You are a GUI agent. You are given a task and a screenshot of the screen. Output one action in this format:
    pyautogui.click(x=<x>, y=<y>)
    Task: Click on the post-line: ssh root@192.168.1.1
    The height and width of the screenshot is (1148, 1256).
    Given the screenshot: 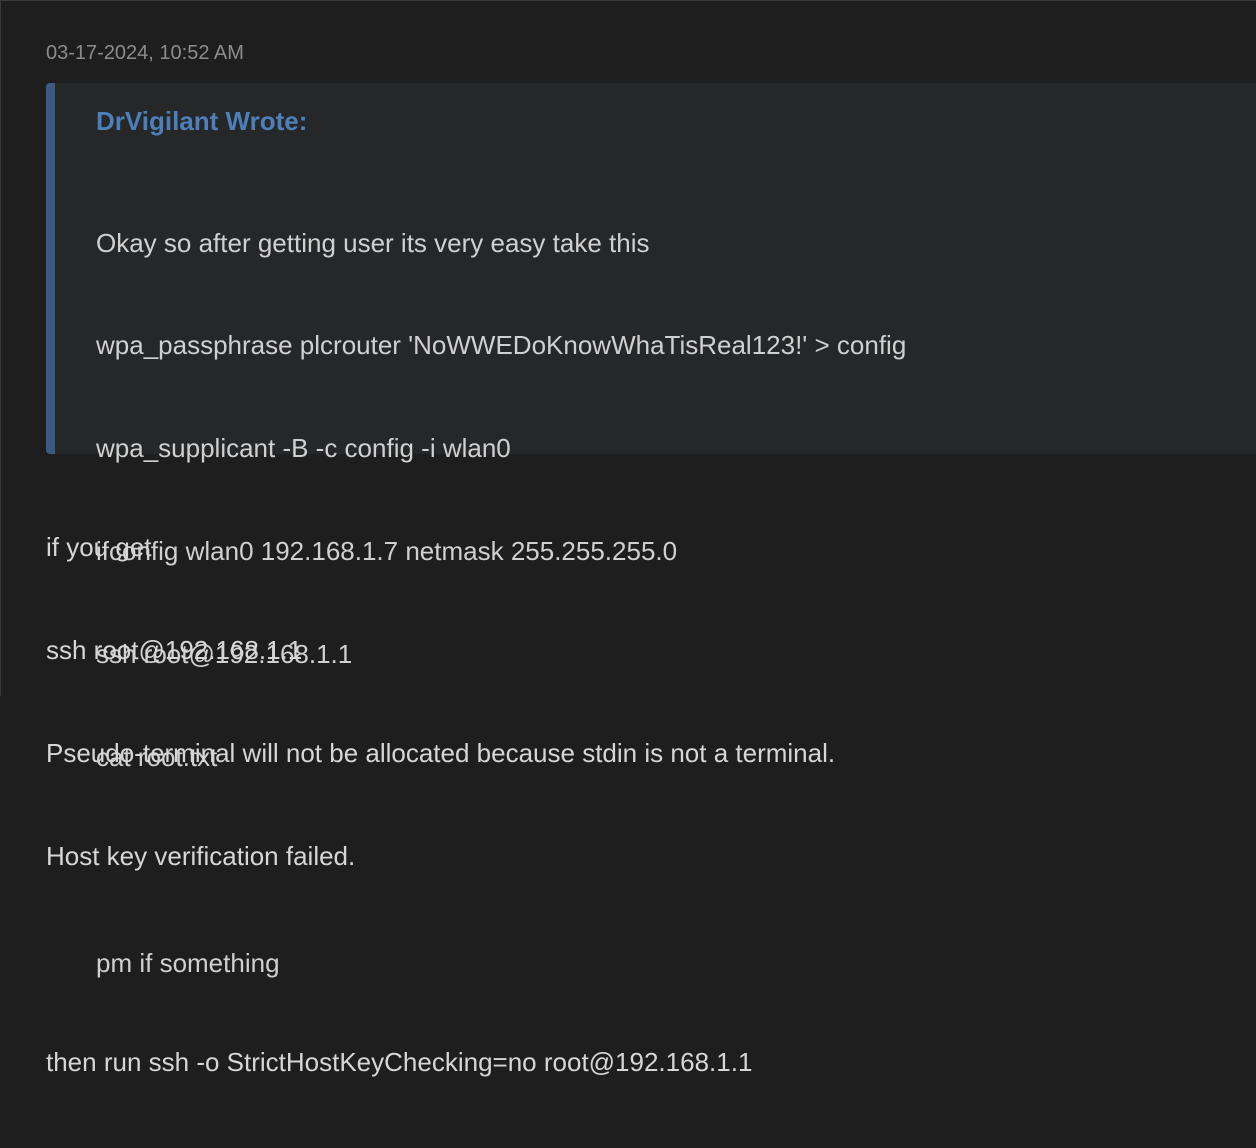 What is the action you would take?
    pyautogui.click(x=174, y=649)
    